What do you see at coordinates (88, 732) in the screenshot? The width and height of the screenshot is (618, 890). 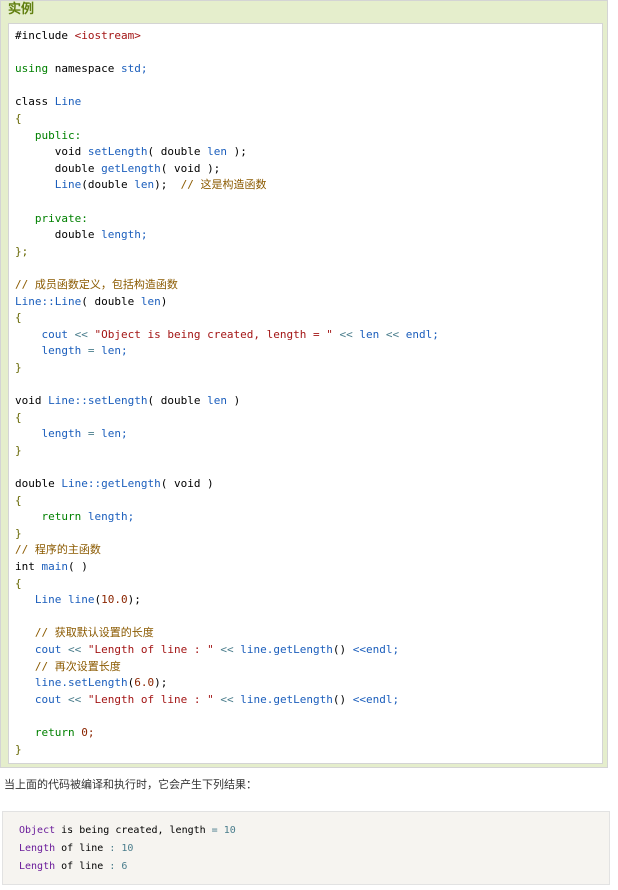 I see `code-token: 0;` at bounding box center [88, 732].